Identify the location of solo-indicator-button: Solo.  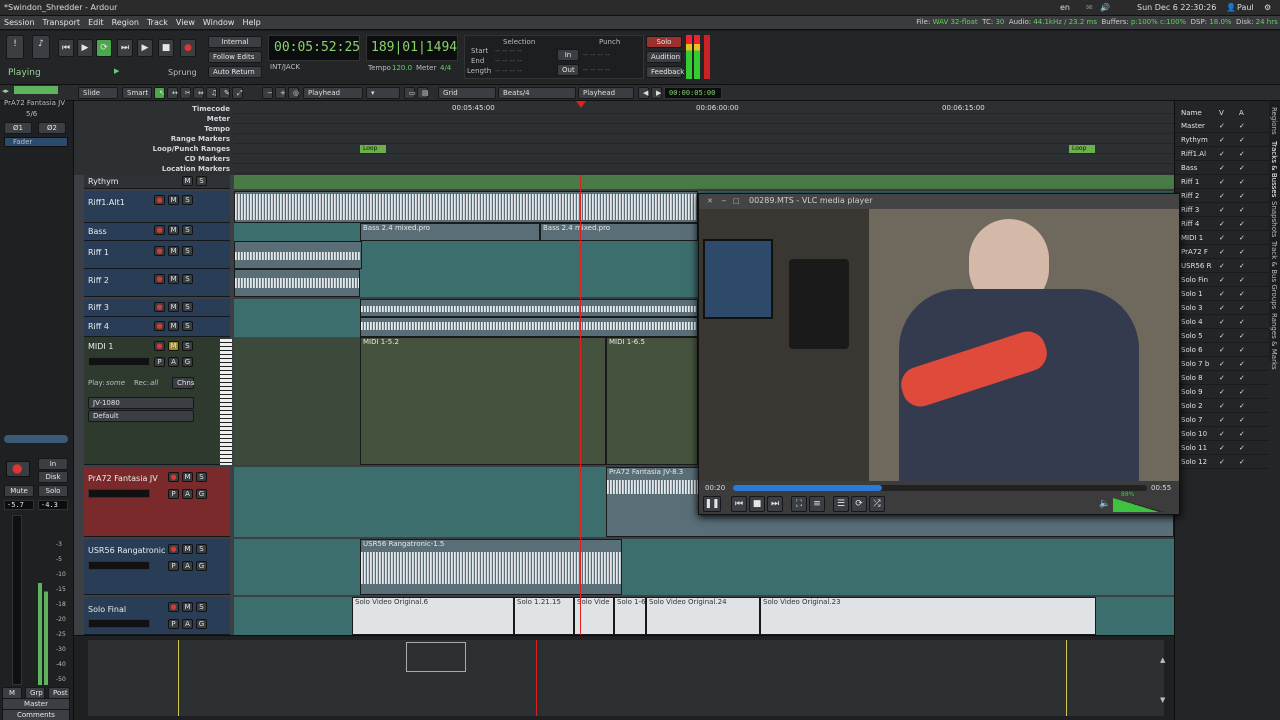
(664, 42).